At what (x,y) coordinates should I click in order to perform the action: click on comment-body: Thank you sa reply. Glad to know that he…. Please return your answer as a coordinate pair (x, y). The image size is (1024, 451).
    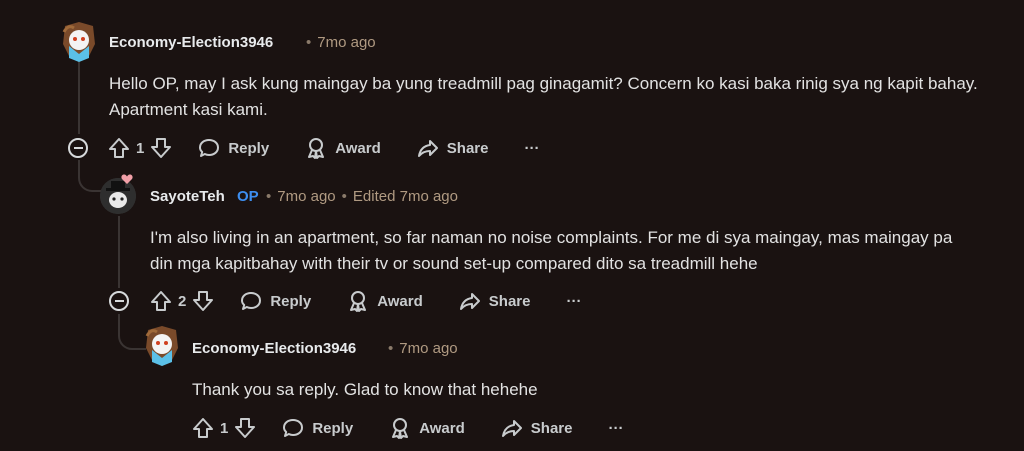
    Looking at the image, I should click on (365, 389).